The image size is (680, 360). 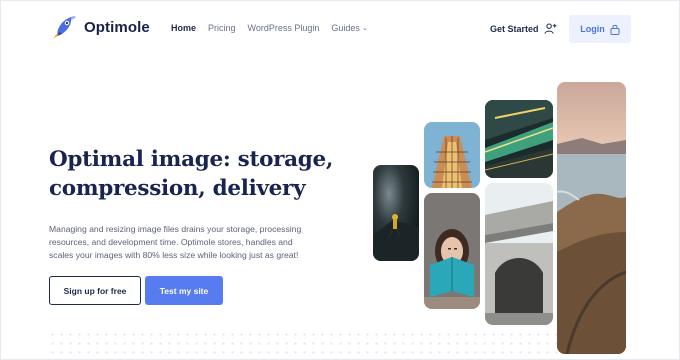 I want to click on brand-logo: Optimole, so click(x=101, y=27).